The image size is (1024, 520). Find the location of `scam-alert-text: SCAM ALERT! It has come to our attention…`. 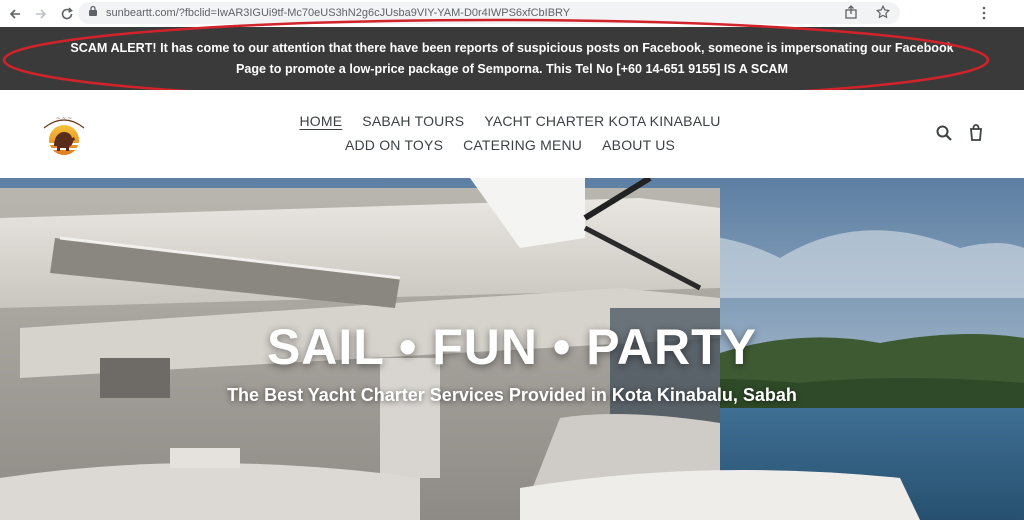

scam-alert-text: SCAM ALERT! It has come to our attention… is located at coordinates (512, 59).